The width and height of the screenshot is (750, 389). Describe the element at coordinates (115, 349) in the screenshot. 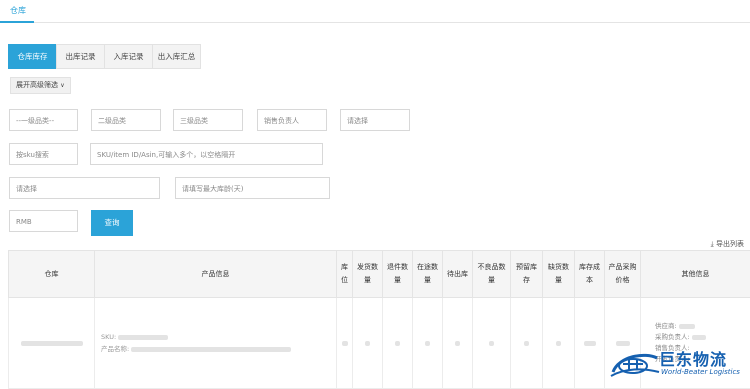

I see `product-name-label: 产品名称:` at that location.